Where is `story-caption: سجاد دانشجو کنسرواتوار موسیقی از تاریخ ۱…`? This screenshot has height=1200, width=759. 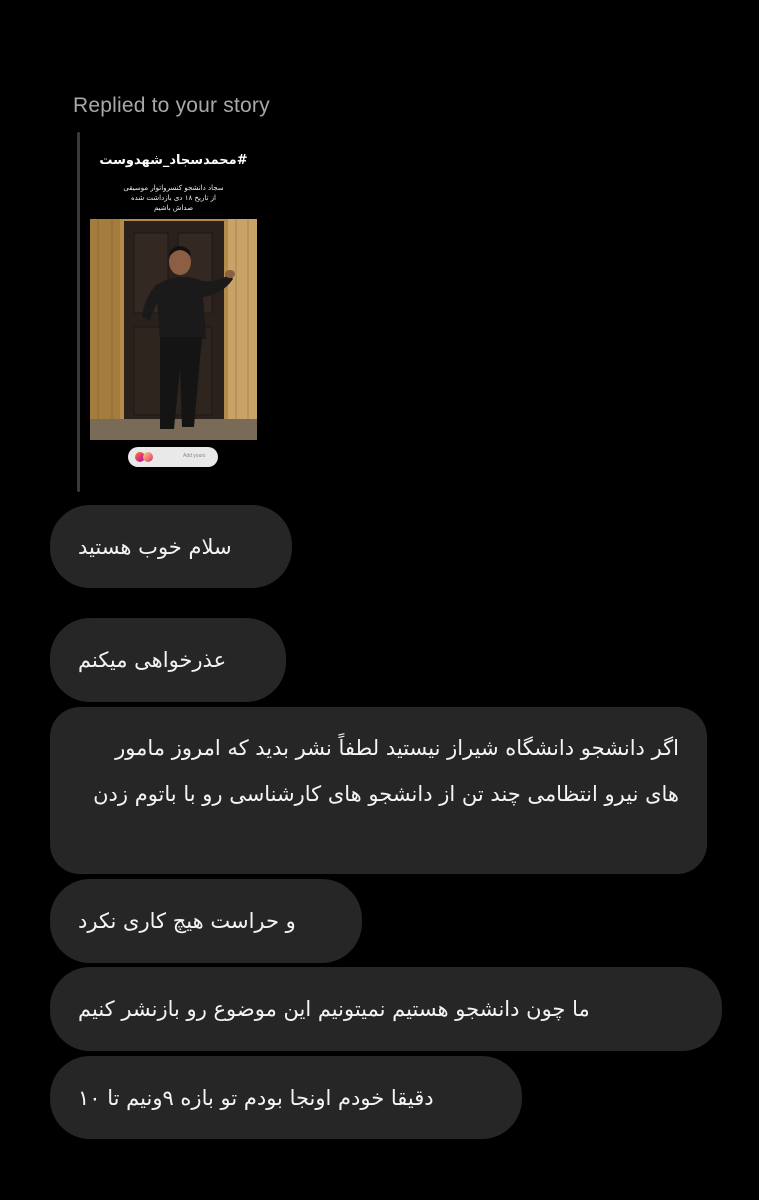
story-caption: سجاد دانشجو کنسرواتوار موسیقی از تاریخ ۱… is located at coordinates (173, 198).